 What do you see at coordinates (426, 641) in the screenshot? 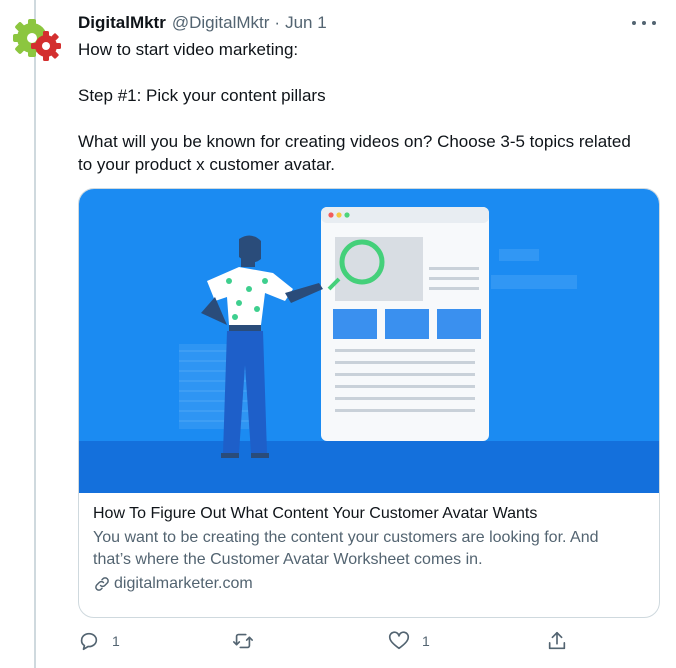
I see `like-count: 1` at bounding box center [426, 641].